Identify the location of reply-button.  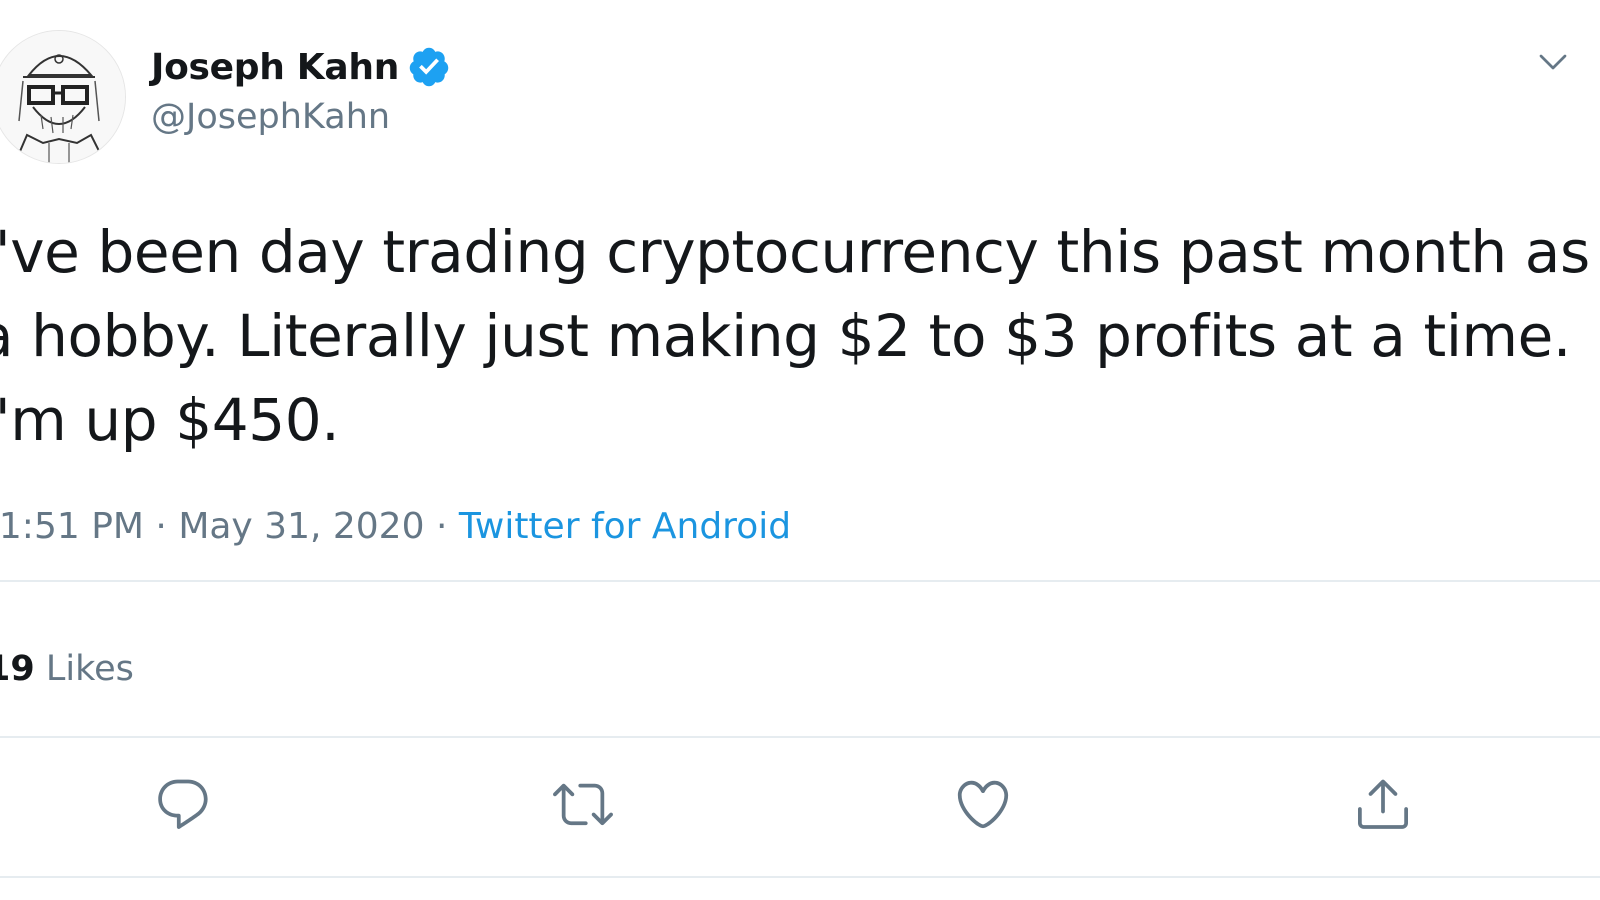
(183, 804).